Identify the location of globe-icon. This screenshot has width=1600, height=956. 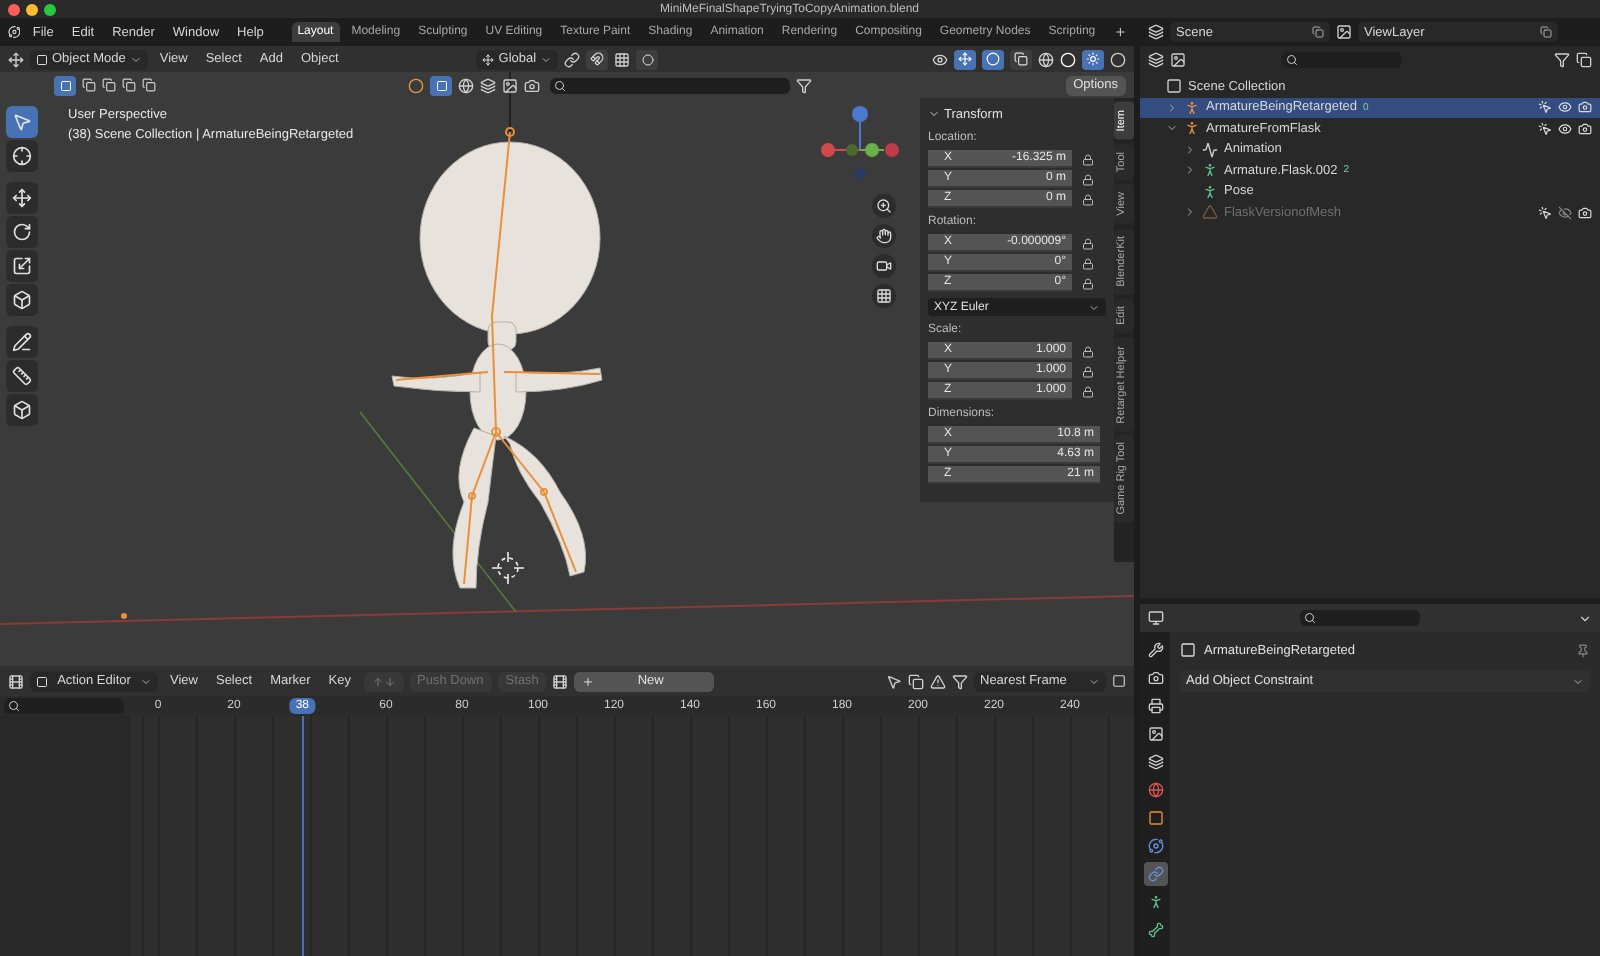
(1155, 790).